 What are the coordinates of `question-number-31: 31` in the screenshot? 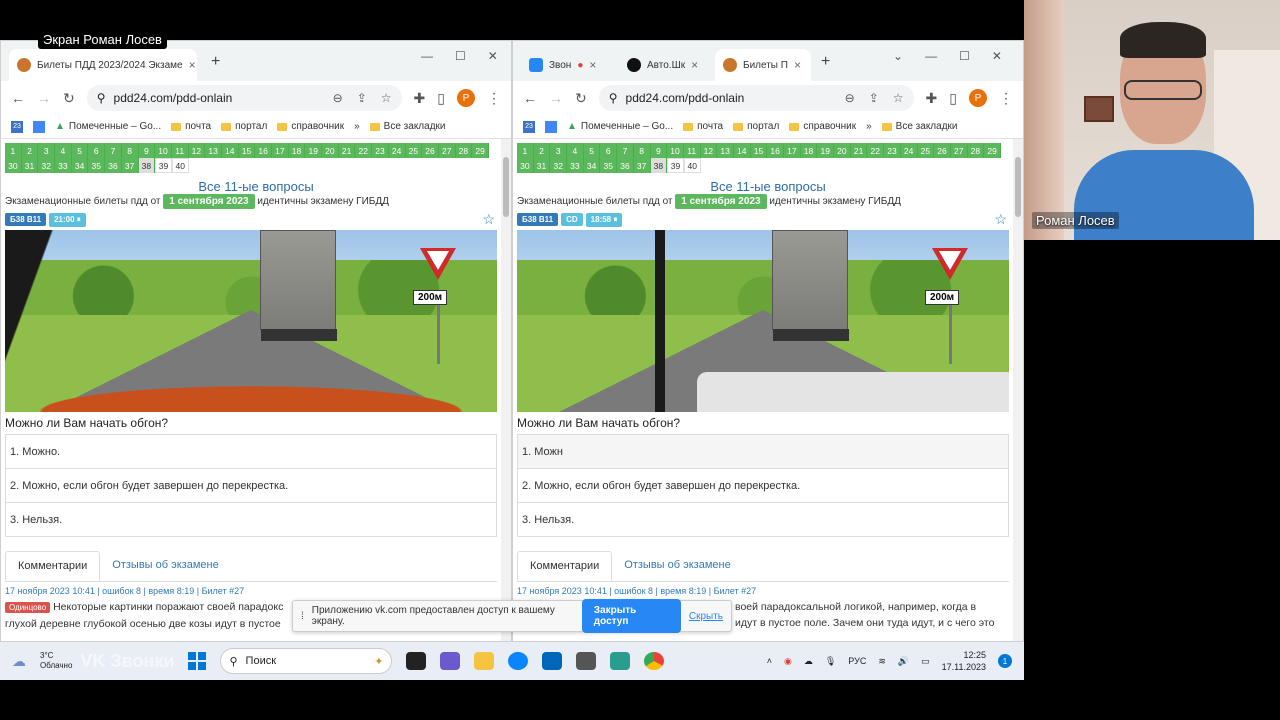 It's located at (30, 165).